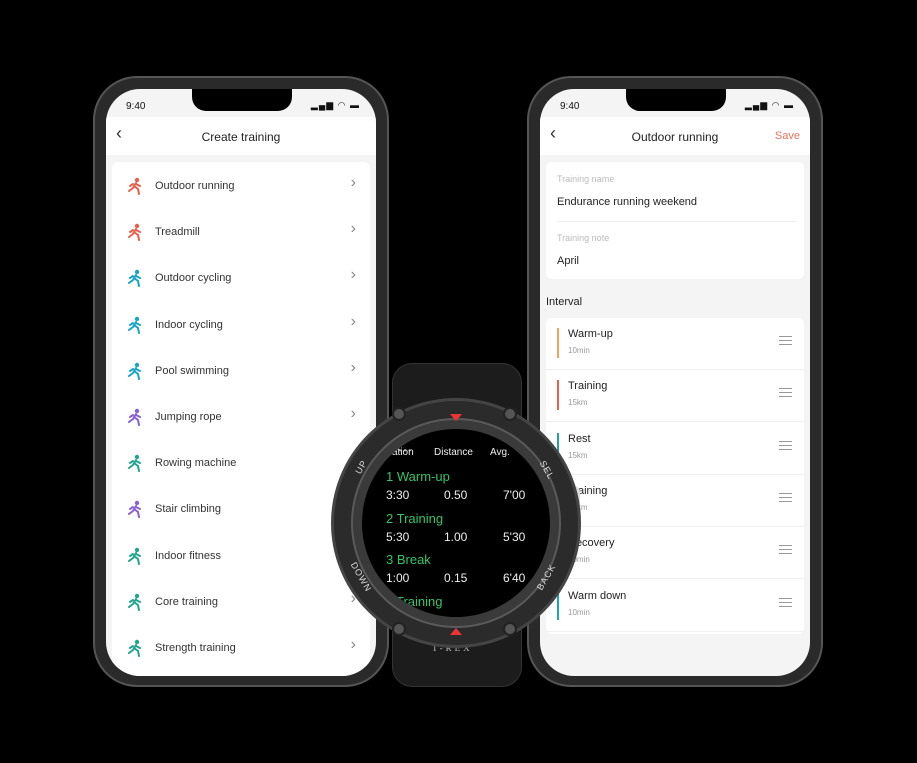  What do you see at coordinates (456, 536) in the screenshot?
I see `interval-distance: 1.00` at bounding box center [456, 536].